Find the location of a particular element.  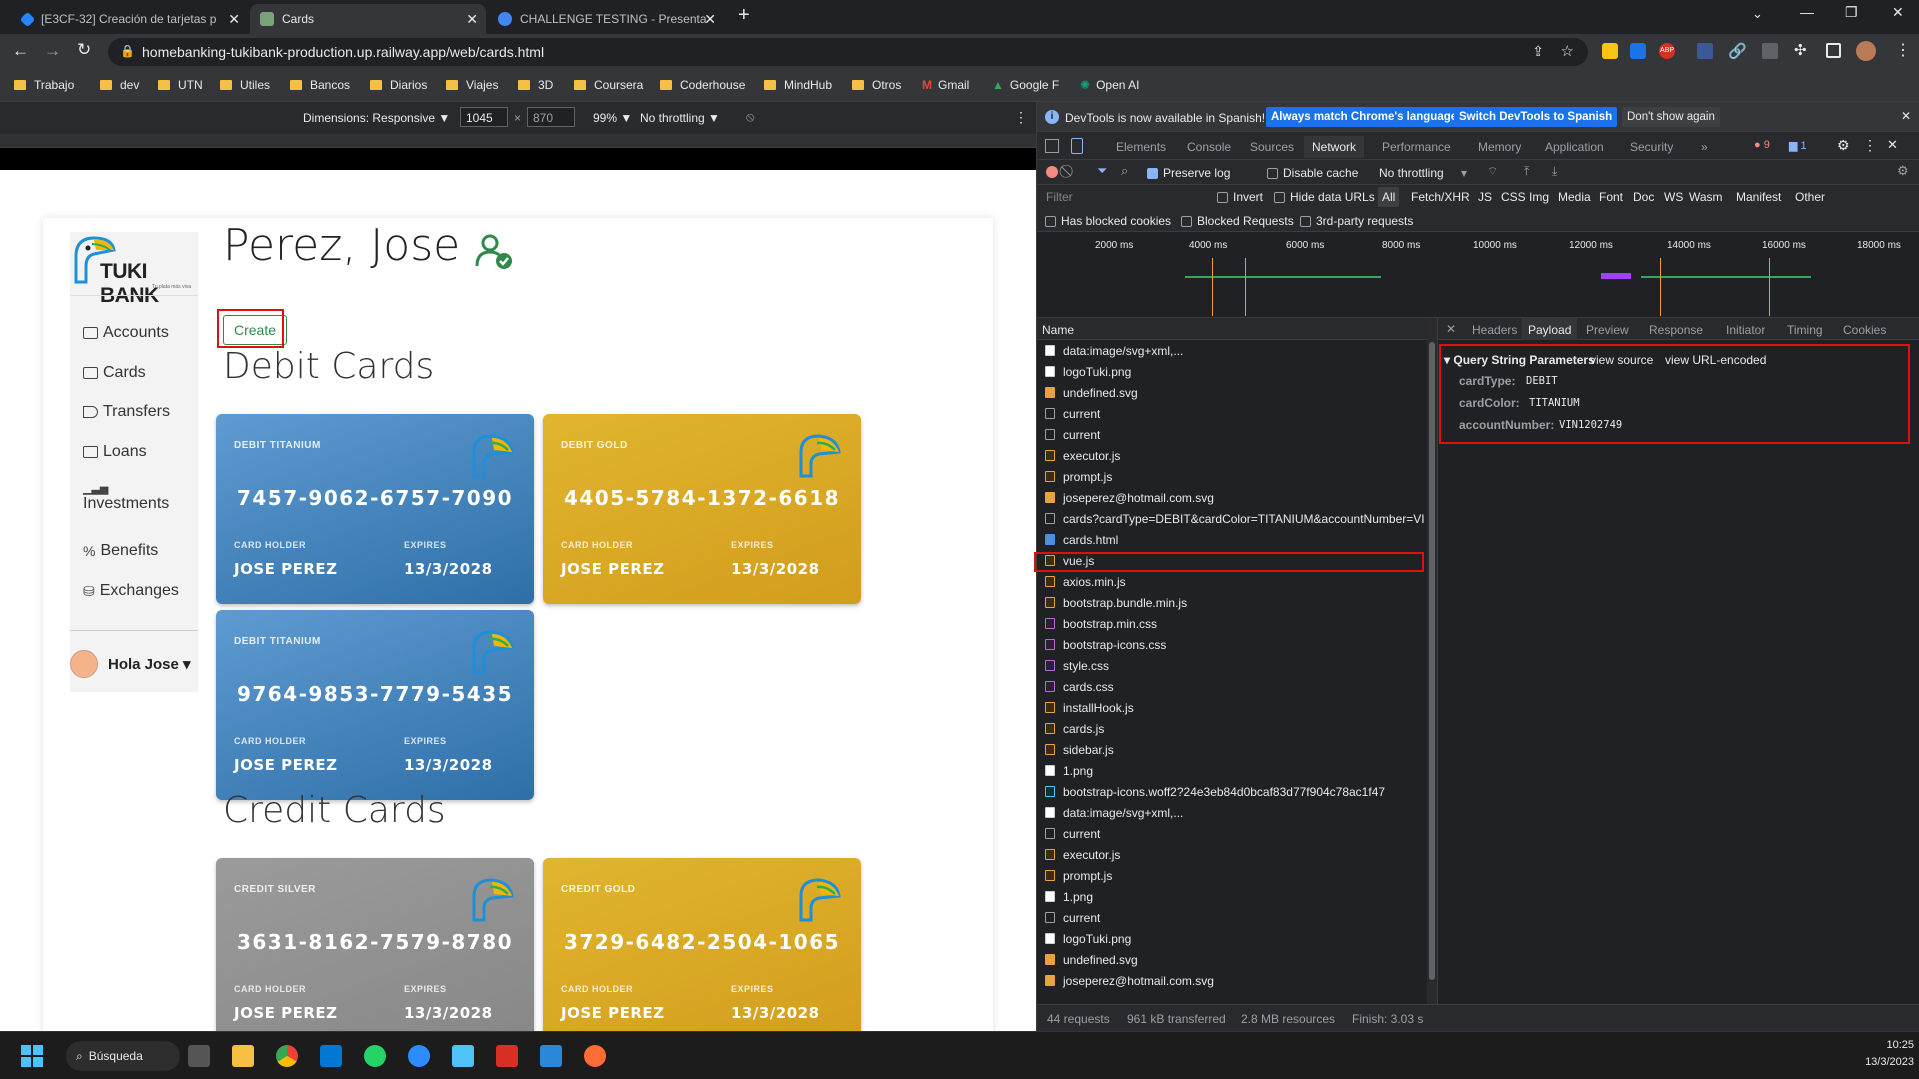

zoom-dropdown: 99% ▼ is located at coordinates (612, 118).